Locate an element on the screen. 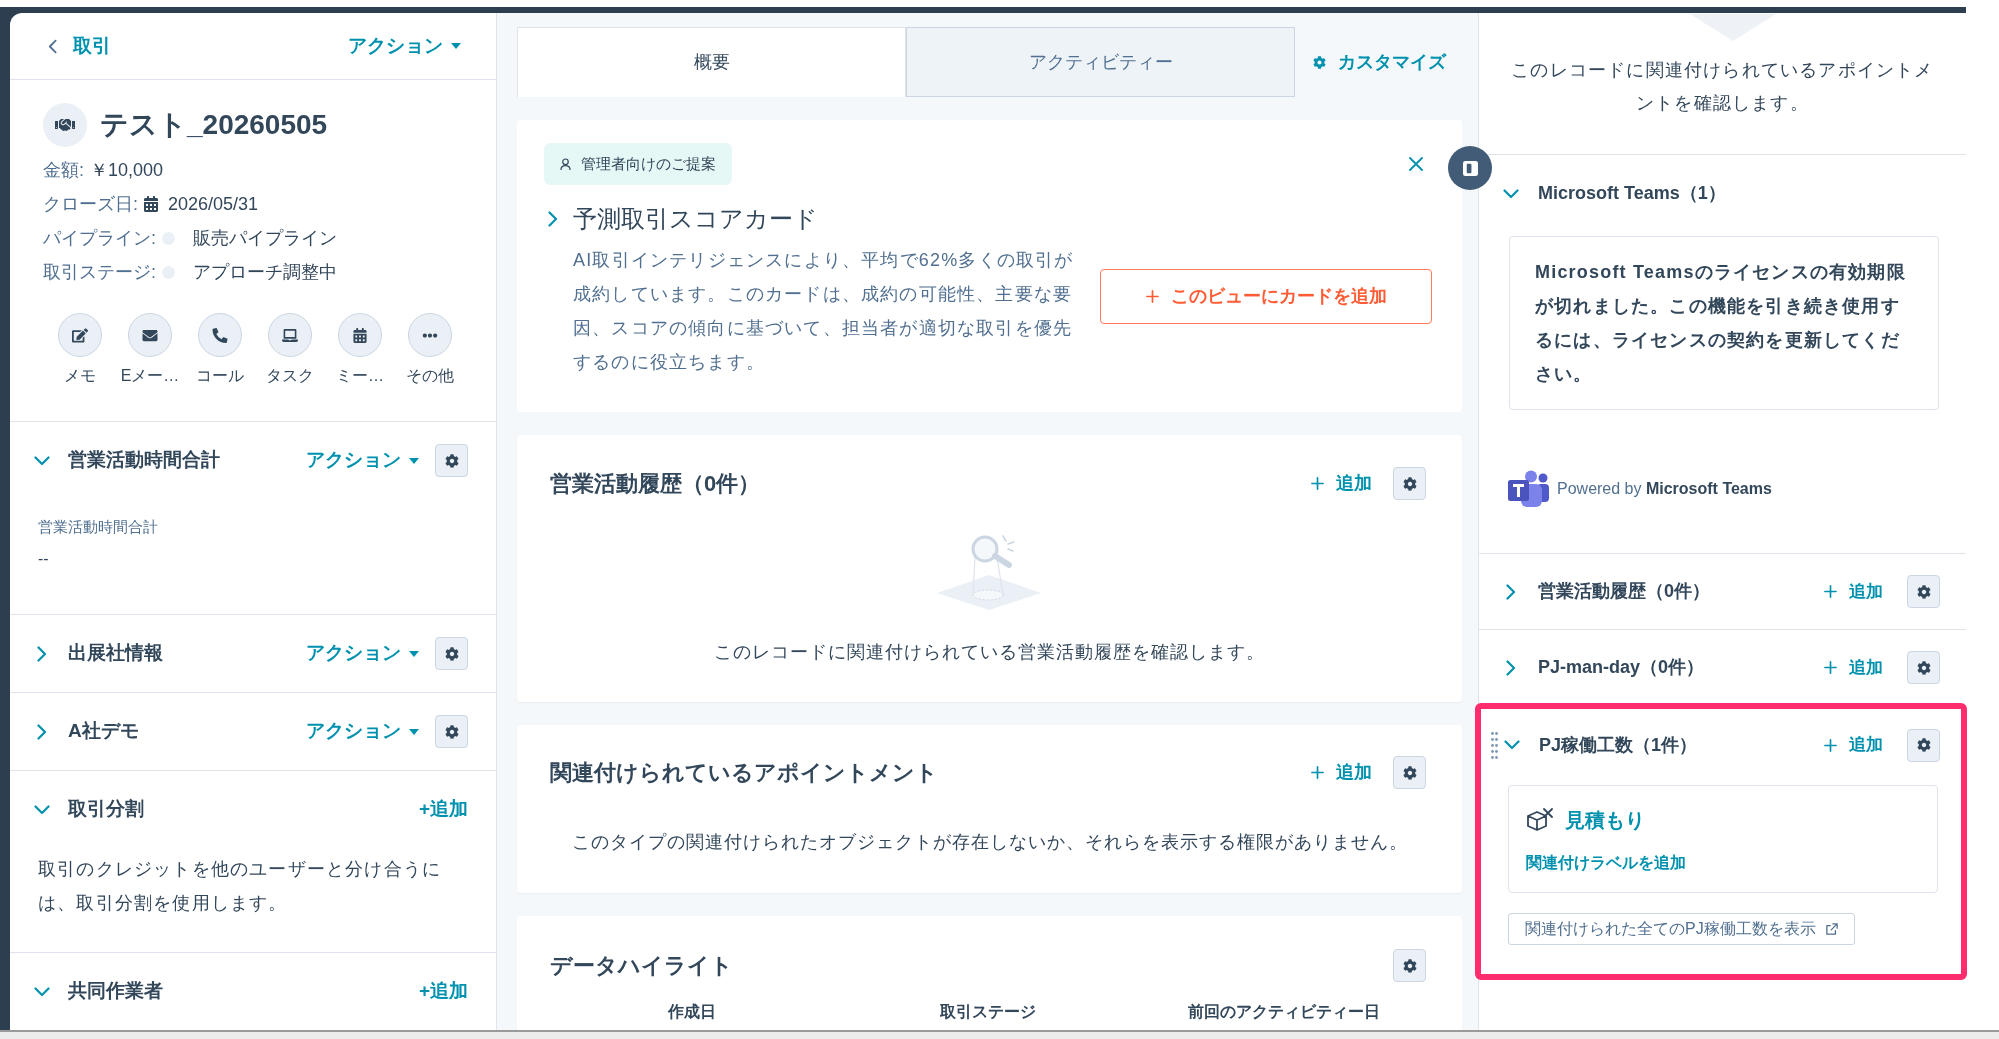 Image resolution: width=1999 pixels, height=1039 pixels. column-header: 作成日 is located at coordinates (692, 1012).